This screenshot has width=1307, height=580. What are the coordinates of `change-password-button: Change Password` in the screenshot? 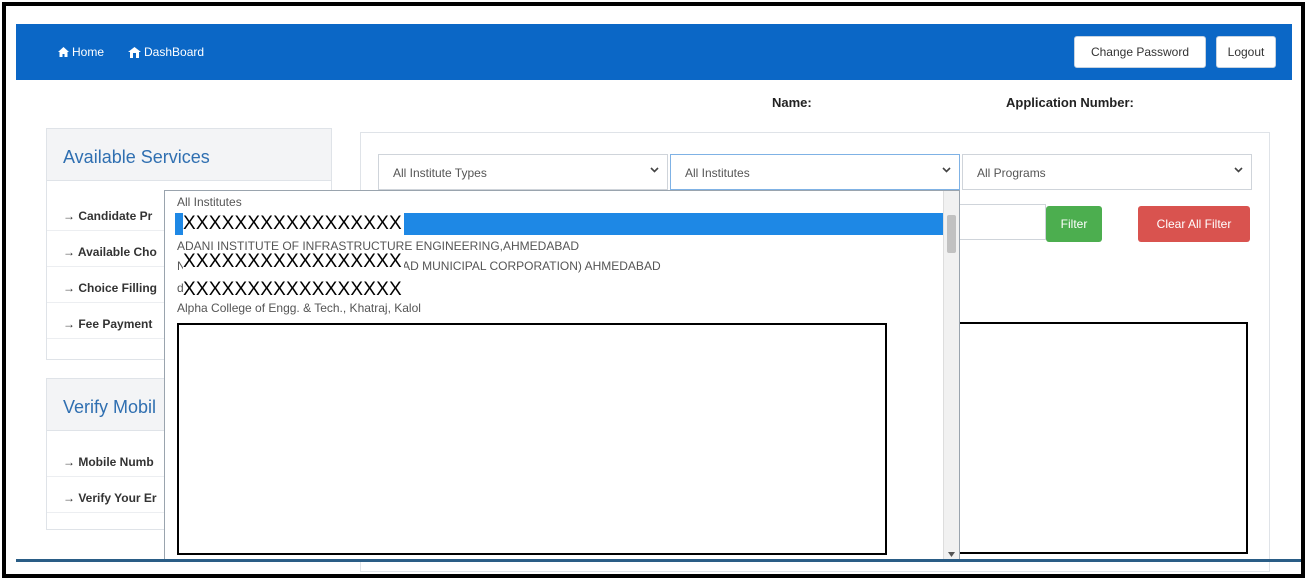 It's located at (1140, 52).